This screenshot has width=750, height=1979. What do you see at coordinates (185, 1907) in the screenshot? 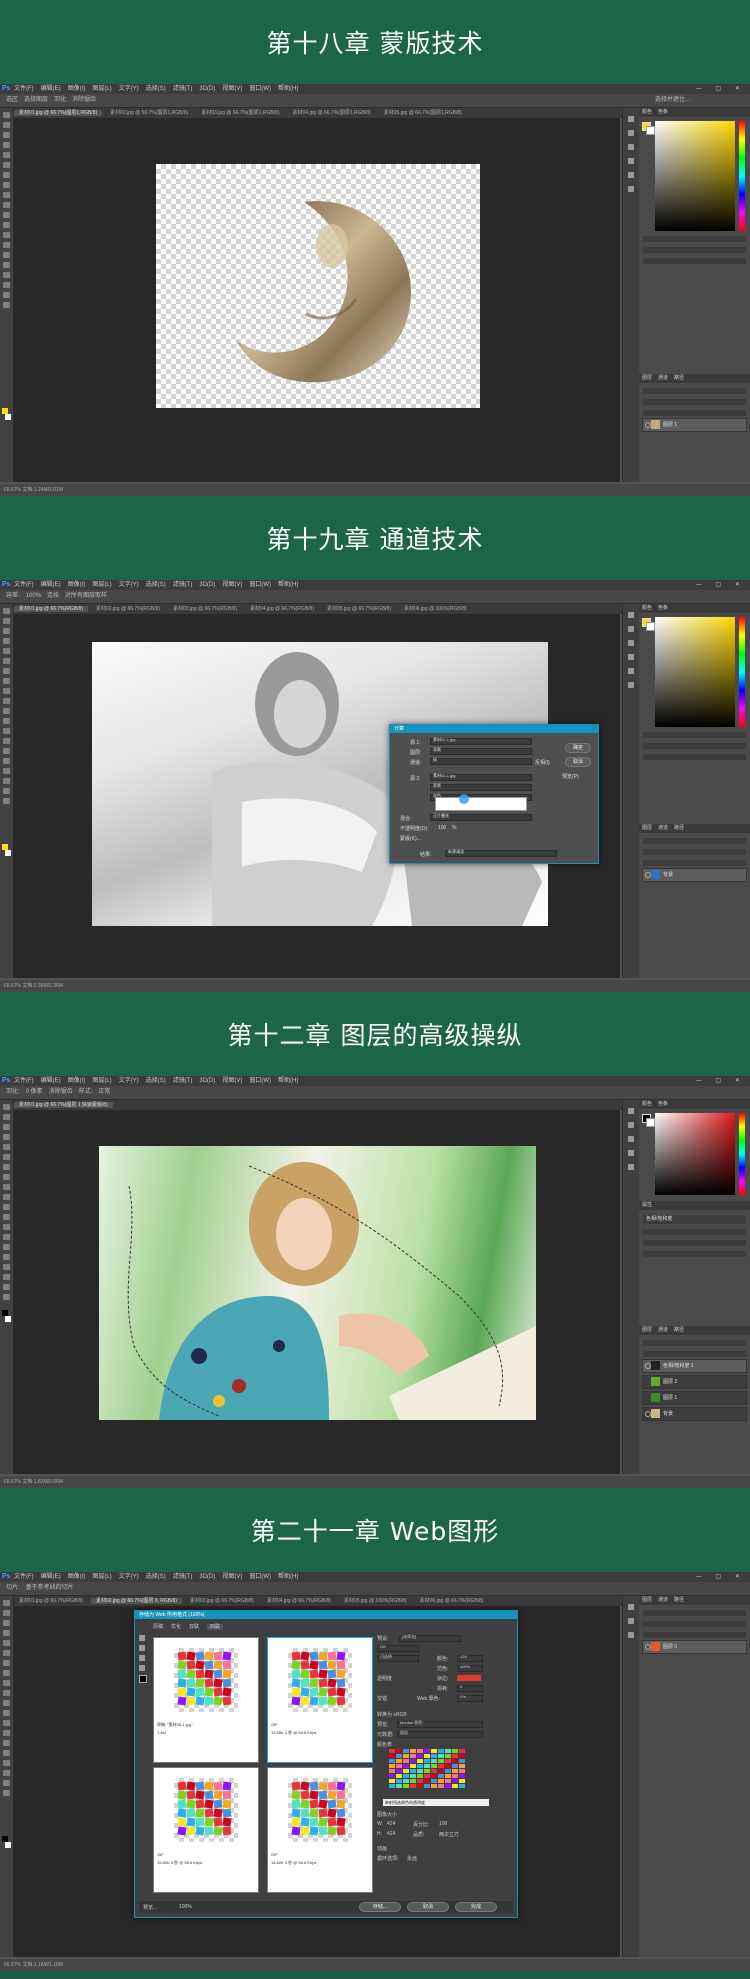
I see `zoom-select: 100%` at bounding box center [185, 1907].